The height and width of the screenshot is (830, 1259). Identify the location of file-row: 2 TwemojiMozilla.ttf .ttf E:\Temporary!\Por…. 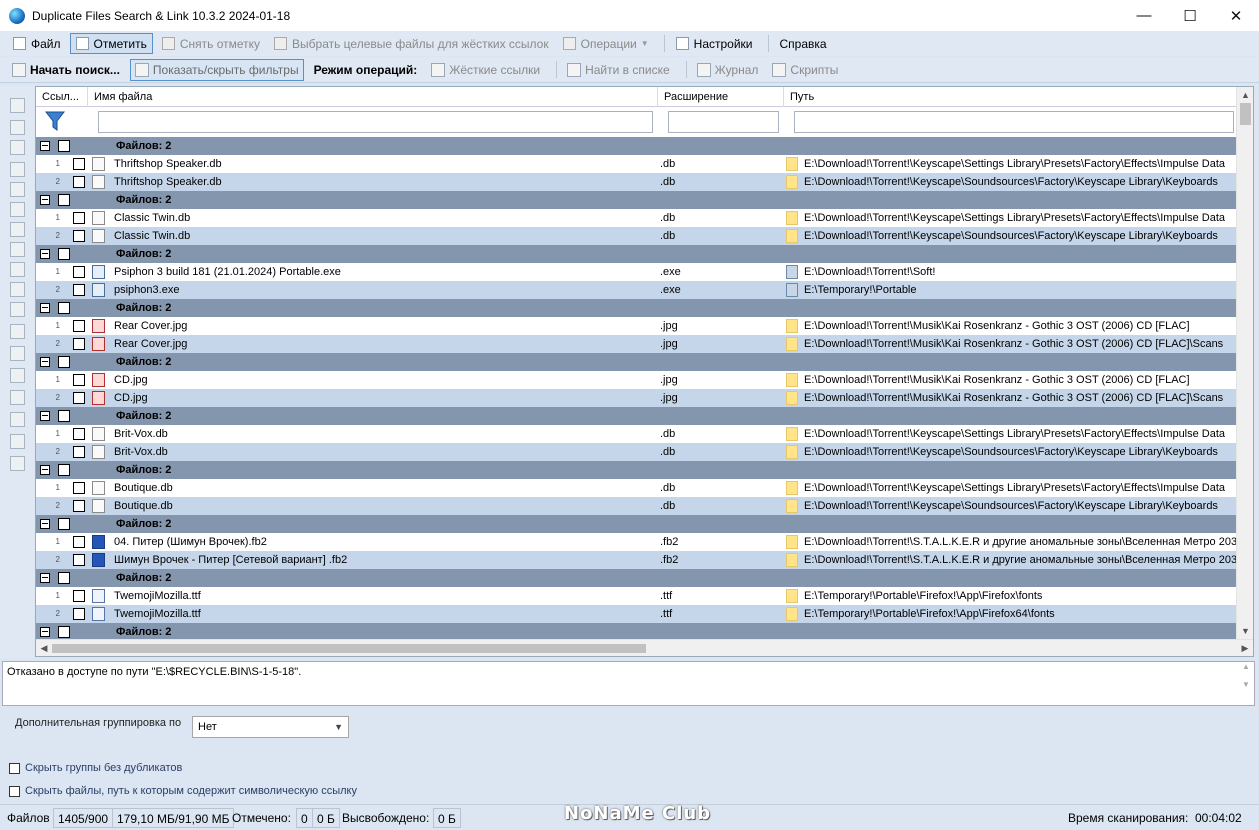
(636, 614).